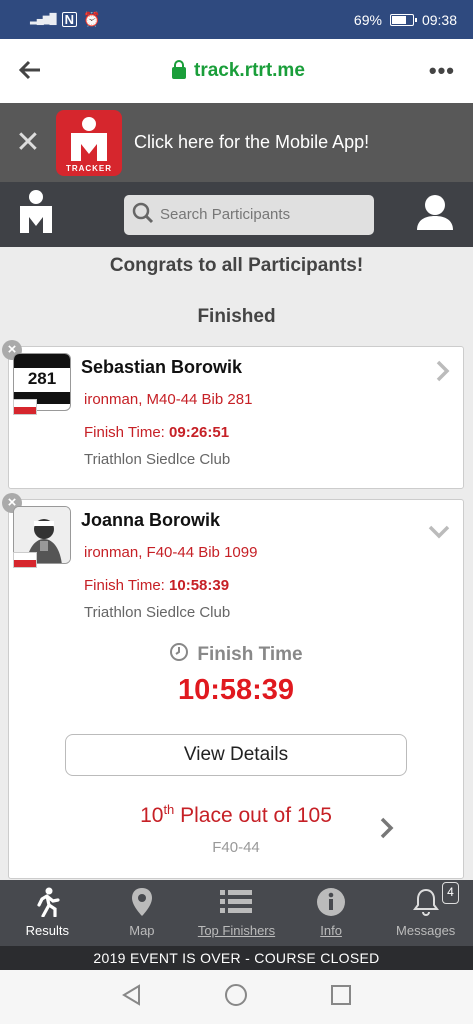 The width and height of the screenshot is (473, 1024). Describe the element at coordinates (69, 19) in the screenshot. I see `nfc-icon: N` at that location.